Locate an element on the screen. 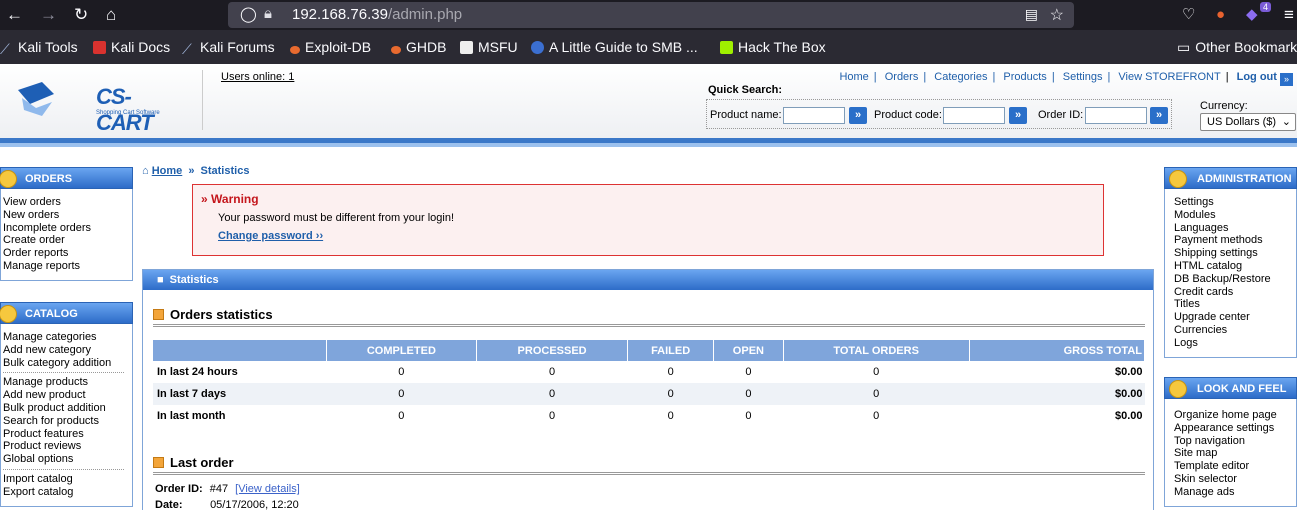  bookmark-star-icon: ☆ is located at coordinates (1057, 15).